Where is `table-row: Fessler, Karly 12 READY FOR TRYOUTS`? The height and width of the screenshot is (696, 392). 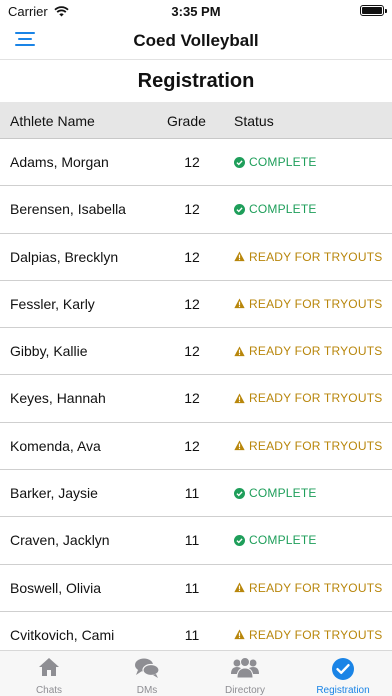
table-row: Fessler, Karly 12 READY FOR TRYOUTS is located at coordinates (196, 305).